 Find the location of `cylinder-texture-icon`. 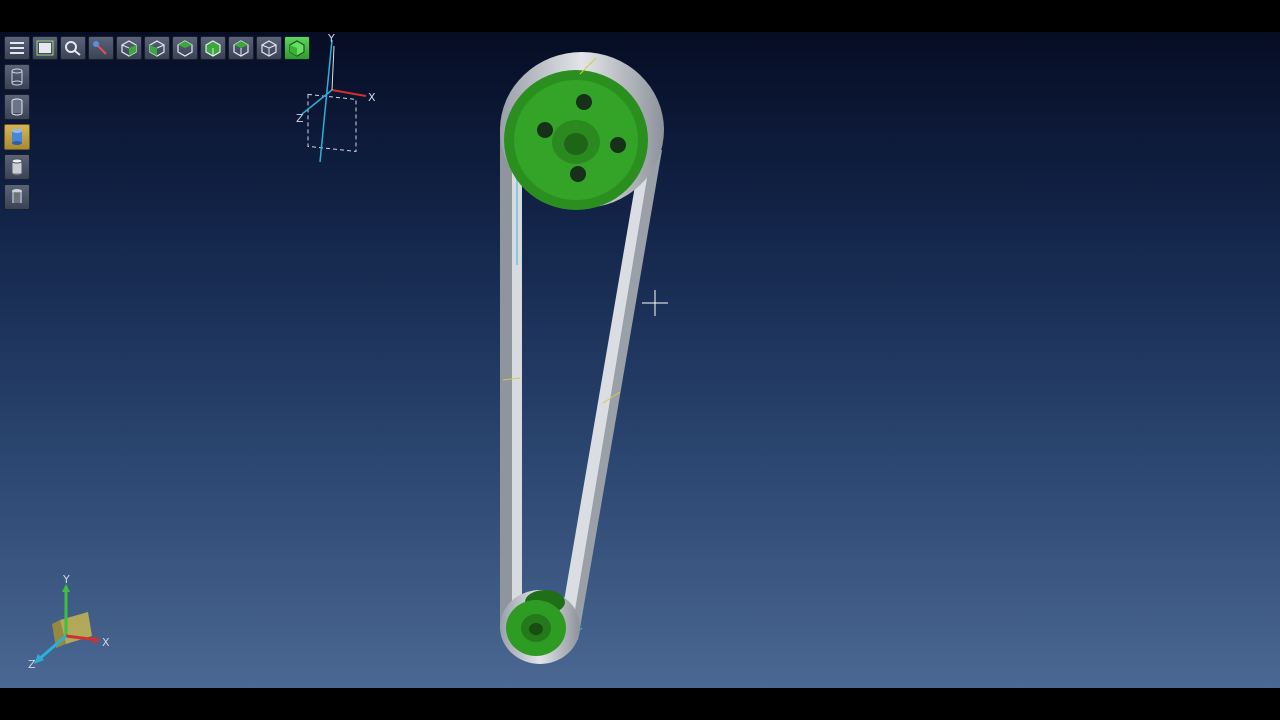

cylinder-texture-icon is located at coordinates (17, 196).